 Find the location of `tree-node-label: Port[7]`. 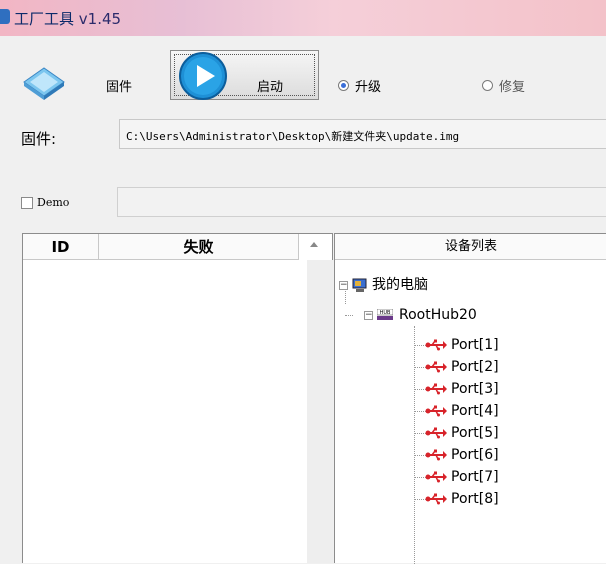

tree-node-label: Port[7] is located at coordinates (475, 477).